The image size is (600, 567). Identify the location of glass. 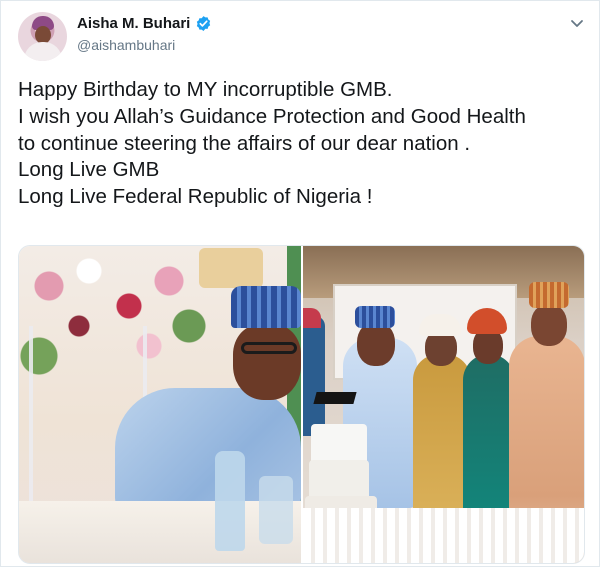
(276, 510).